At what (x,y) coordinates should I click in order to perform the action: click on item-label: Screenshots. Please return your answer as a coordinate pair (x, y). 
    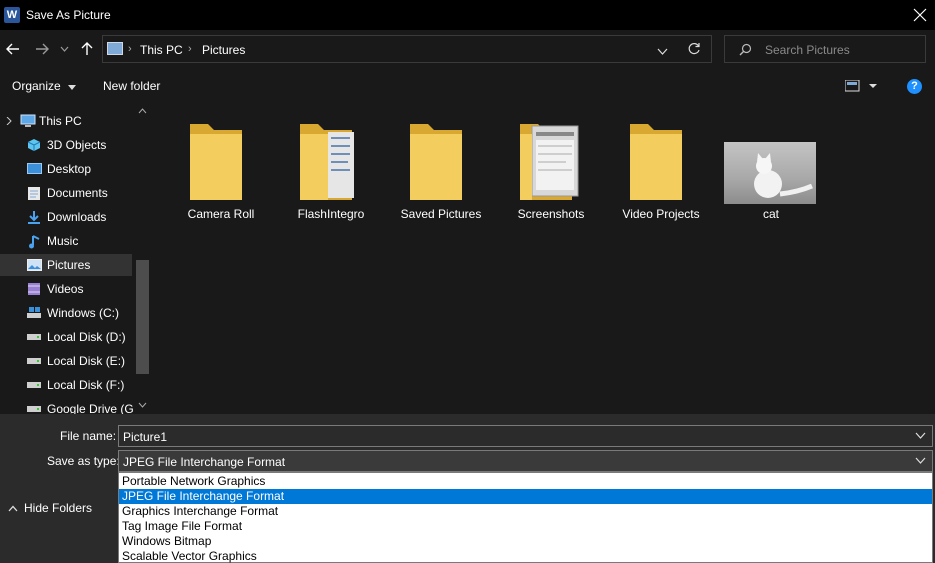
    Looking at the image, I should click on (551, 214).